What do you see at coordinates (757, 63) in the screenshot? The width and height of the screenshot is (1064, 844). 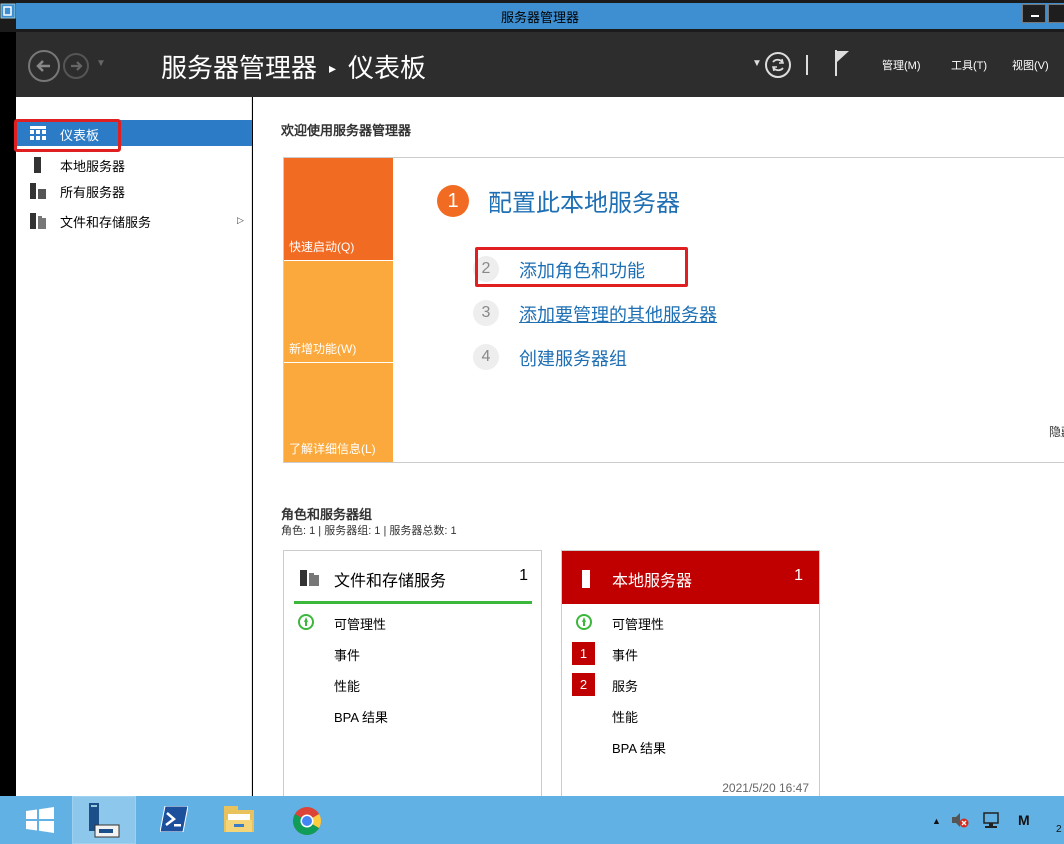 I see `refresh-dropdown-icon: ▼` at bounding box center [757, 63].